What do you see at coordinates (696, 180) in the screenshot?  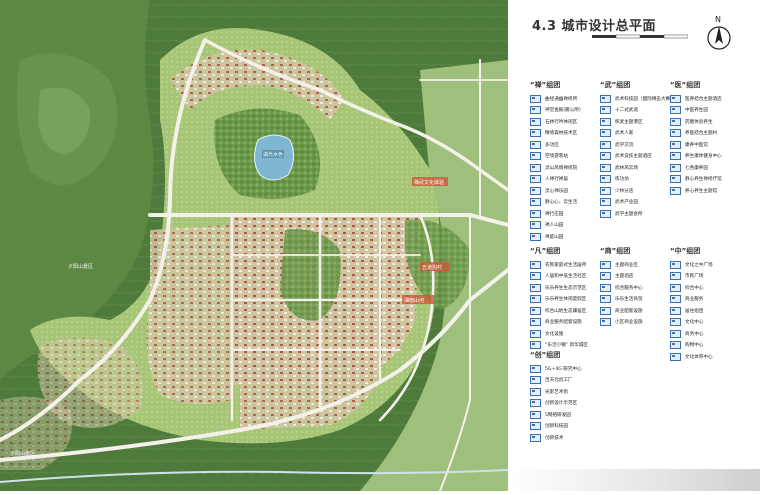 I see `legend-item: 静心养生禅修疗馆` at bounding box center [696, 180].